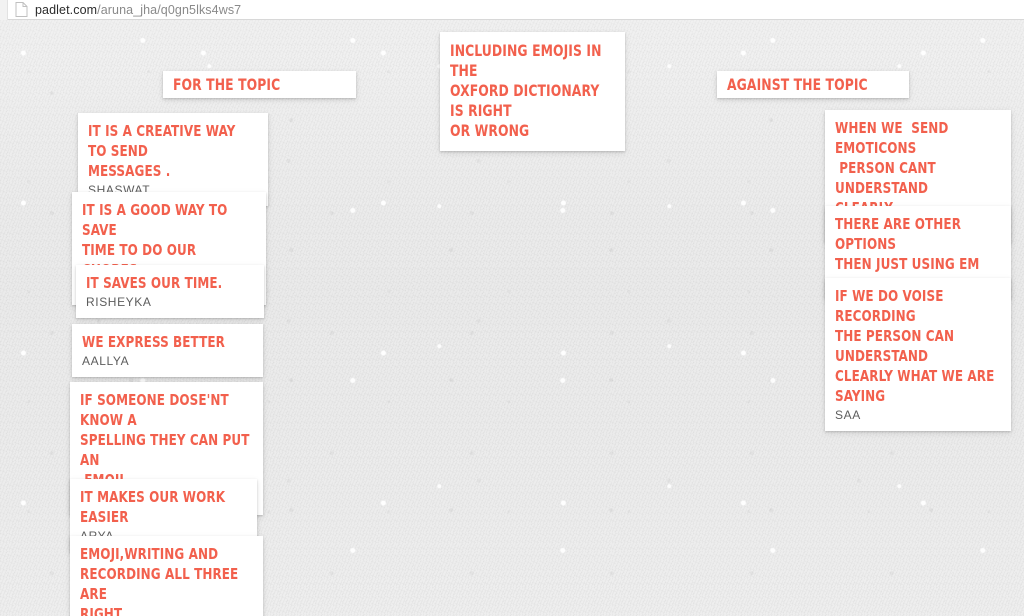 The height and width of the screenshot is (616, 1024). Describe the element at coordinates (4, 10) in the screenshot. I see `chrome-left-strip` at that location.